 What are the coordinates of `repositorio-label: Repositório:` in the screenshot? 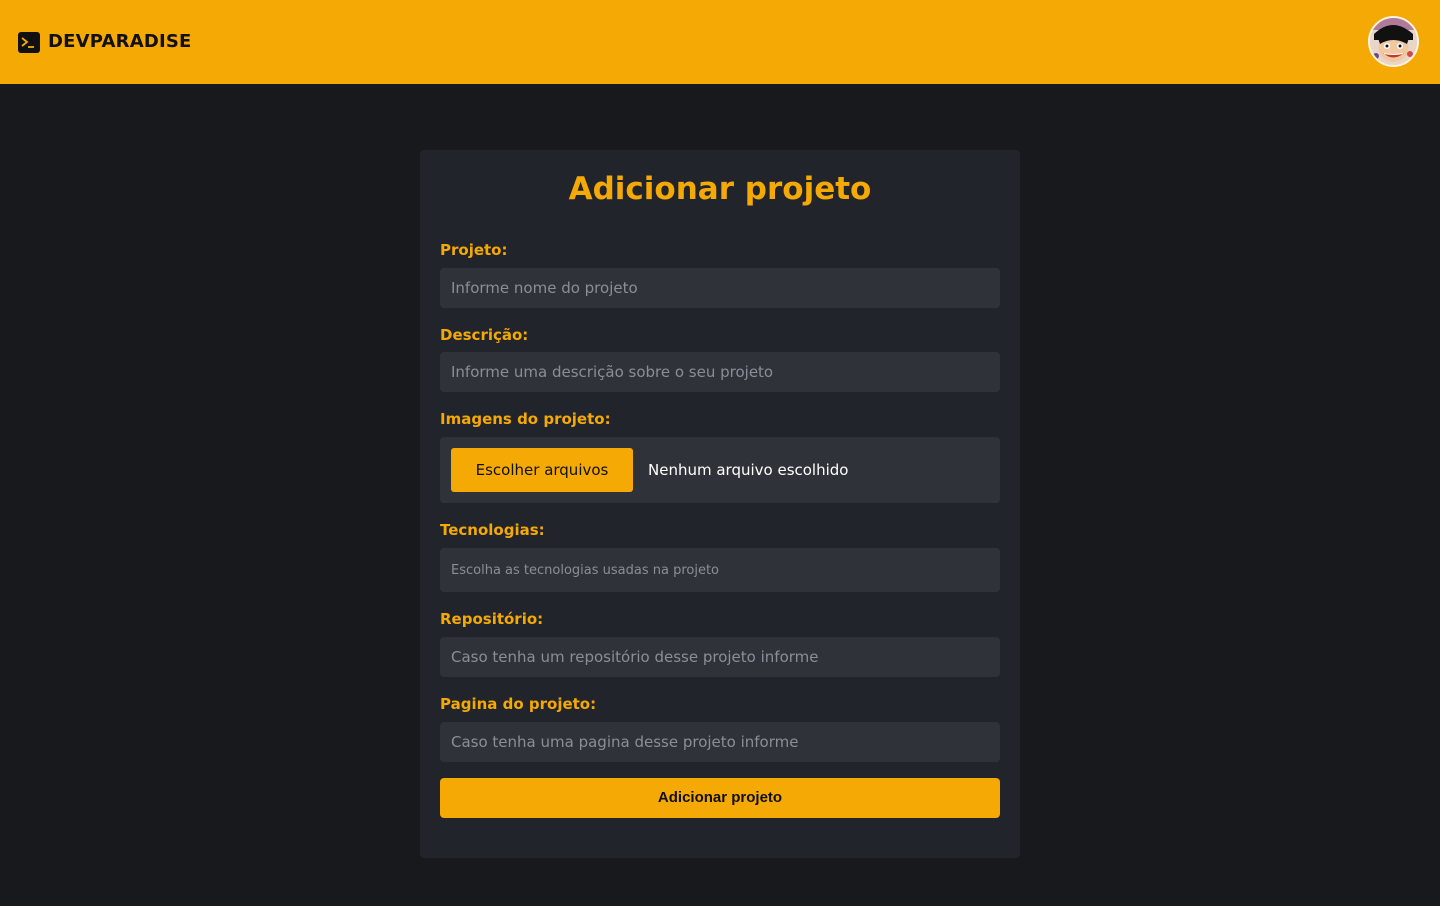 It's located at (492, 619).